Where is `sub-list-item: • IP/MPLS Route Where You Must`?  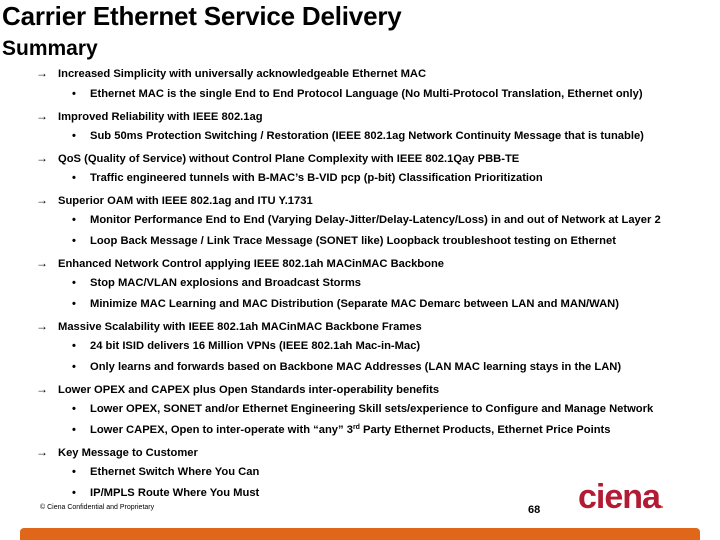 sub-list-item: • IP/MPLS Route Where You Must is located at coordinates (165, 493).